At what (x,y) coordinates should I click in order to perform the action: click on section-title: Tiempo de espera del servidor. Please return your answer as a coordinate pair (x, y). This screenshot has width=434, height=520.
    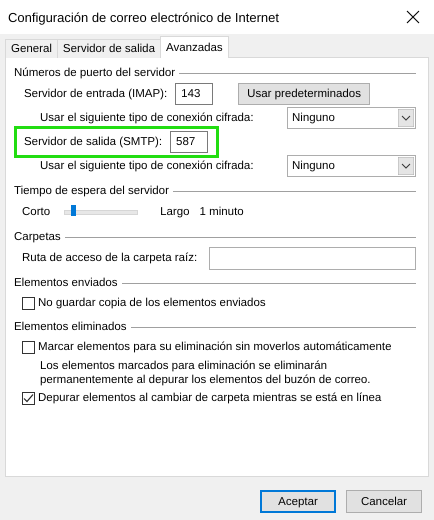
    Looking at the image, I should click on (91, 191).